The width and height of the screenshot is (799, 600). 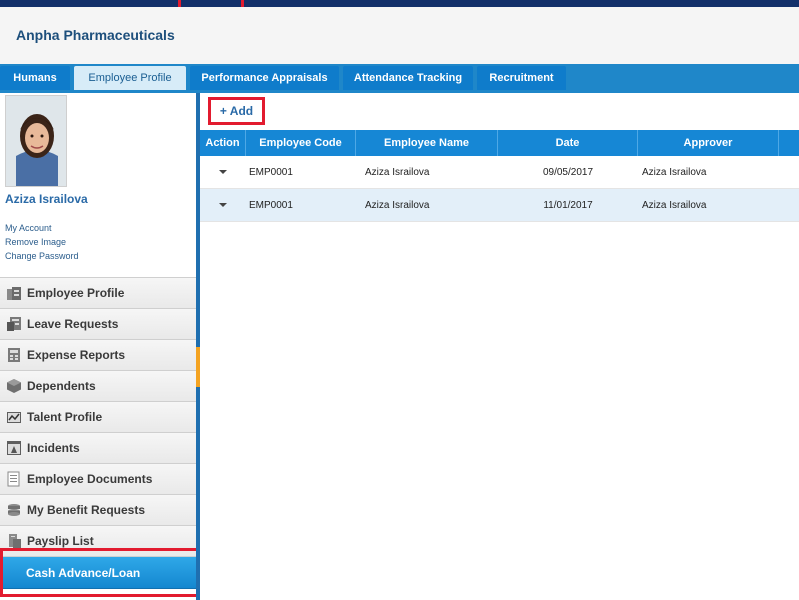 I want to click on cell-date: 09/05/2017, so click(x=568, y=172).